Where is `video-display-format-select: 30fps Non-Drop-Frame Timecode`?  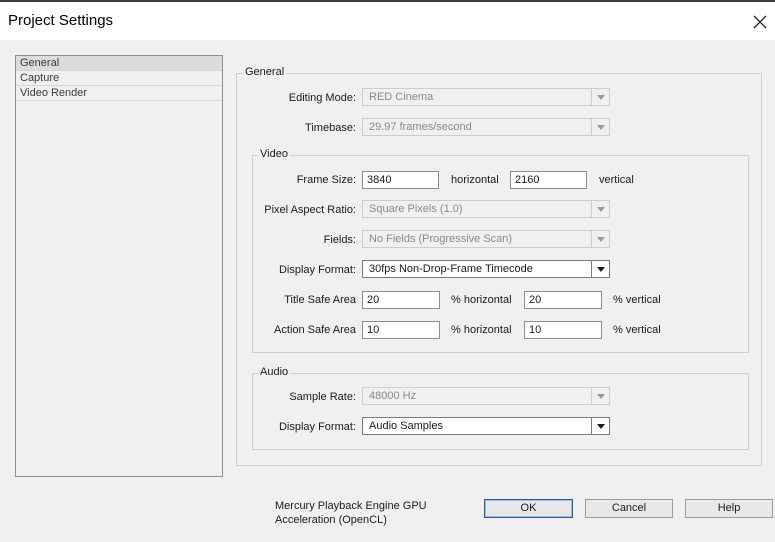
video-display-format-select: 30fps Non-Drop-Frame Timecode is located at coordinates (486, 269).